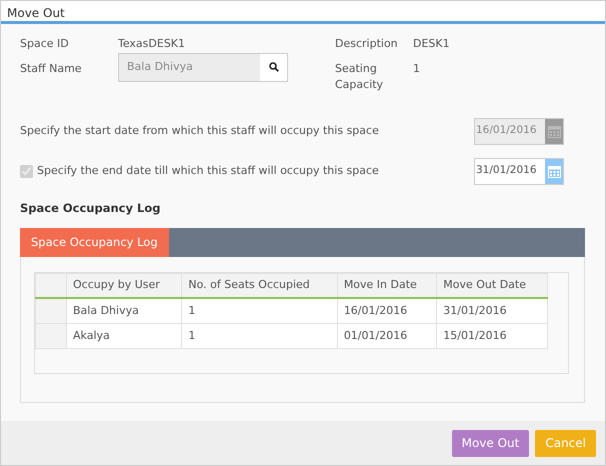 Image resolution: width=606 pixels, height=466 pixels. I want to click on field-label: Space ID, so click(45, 44).